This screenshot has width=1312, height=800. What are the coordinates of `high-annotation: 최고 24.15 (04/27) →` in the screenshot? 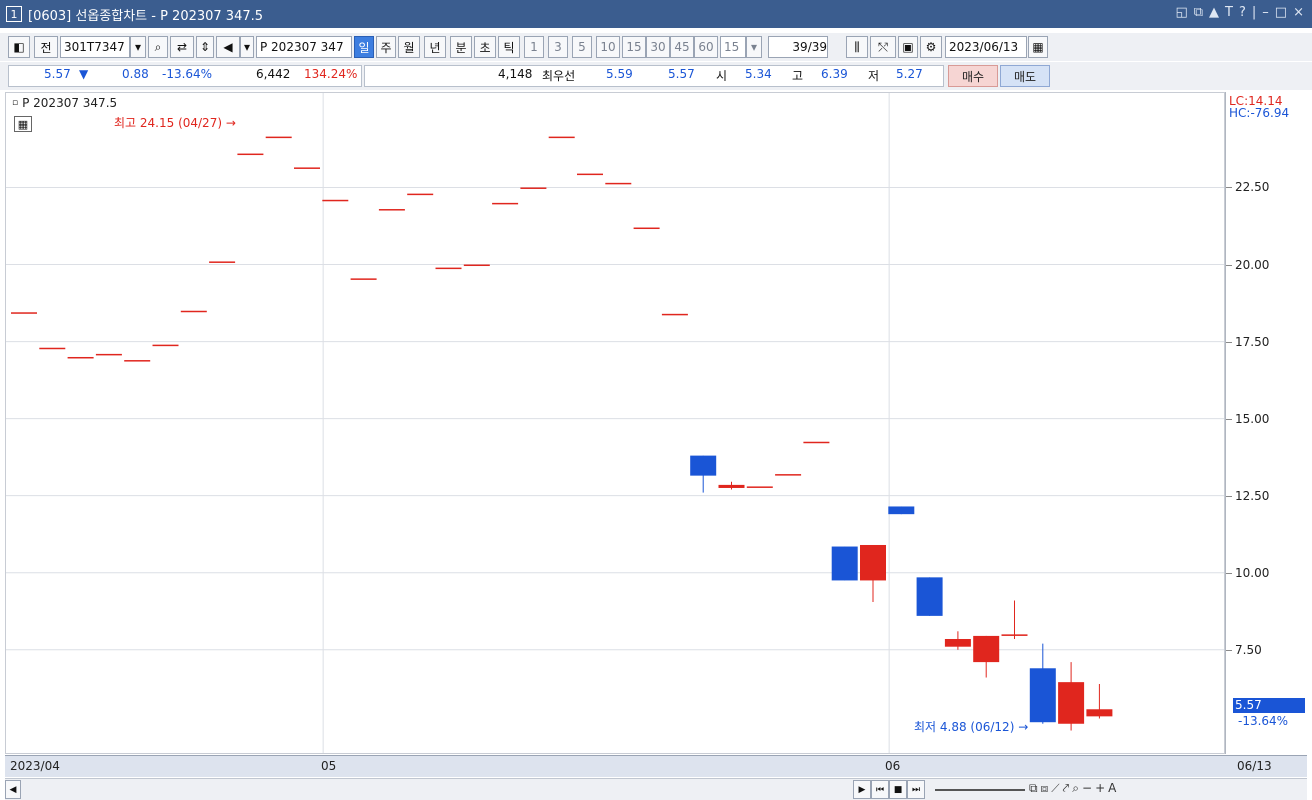 It's located at (175, 122).